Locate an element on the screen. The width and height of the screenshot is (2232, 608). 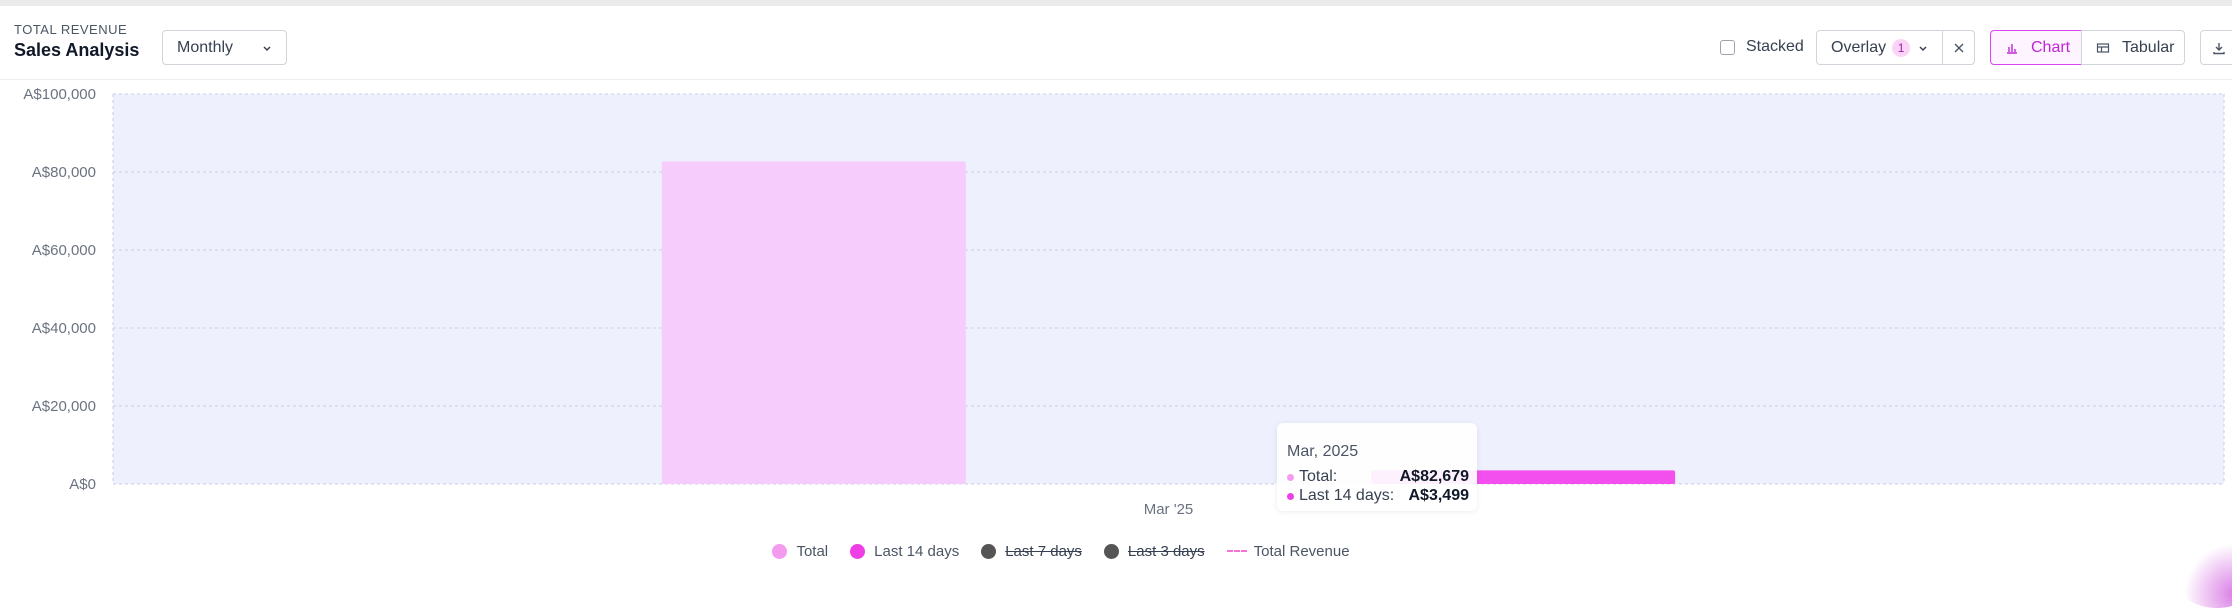
download-icon is located at coordinates (2219, 48).